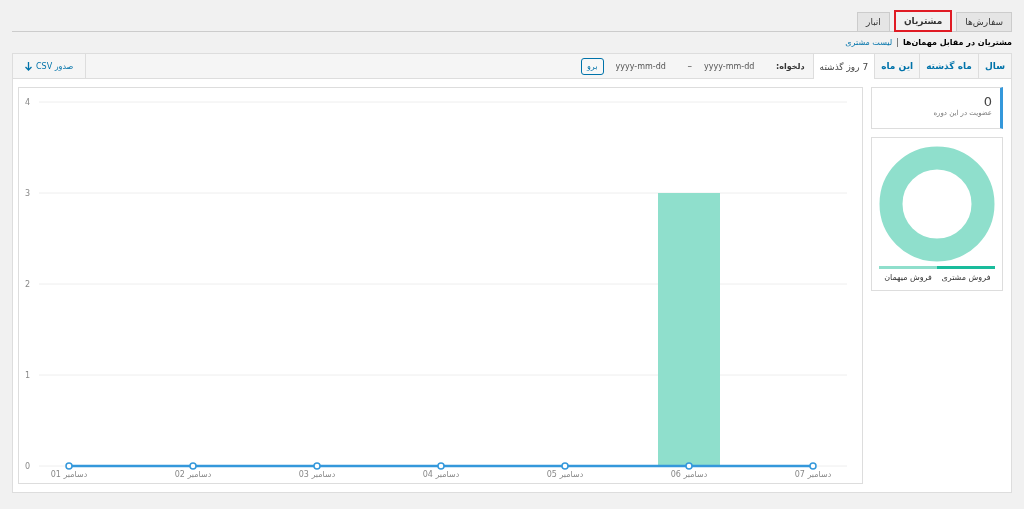  What do you see at coordinates (689, 474) in the screenshot?
I see `x-tick-label: 06 دسامبر` at bounding box center [689, 474].